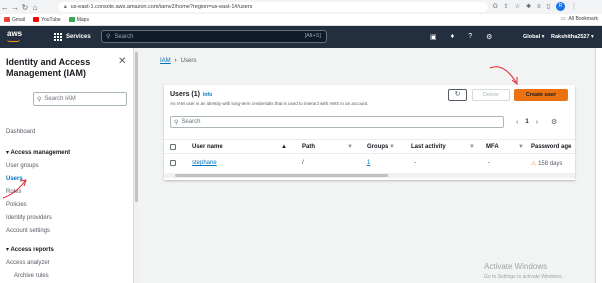 The height and width of the screenshot is (283, 602). I want to click on google-icon: G, so click(495, 7).